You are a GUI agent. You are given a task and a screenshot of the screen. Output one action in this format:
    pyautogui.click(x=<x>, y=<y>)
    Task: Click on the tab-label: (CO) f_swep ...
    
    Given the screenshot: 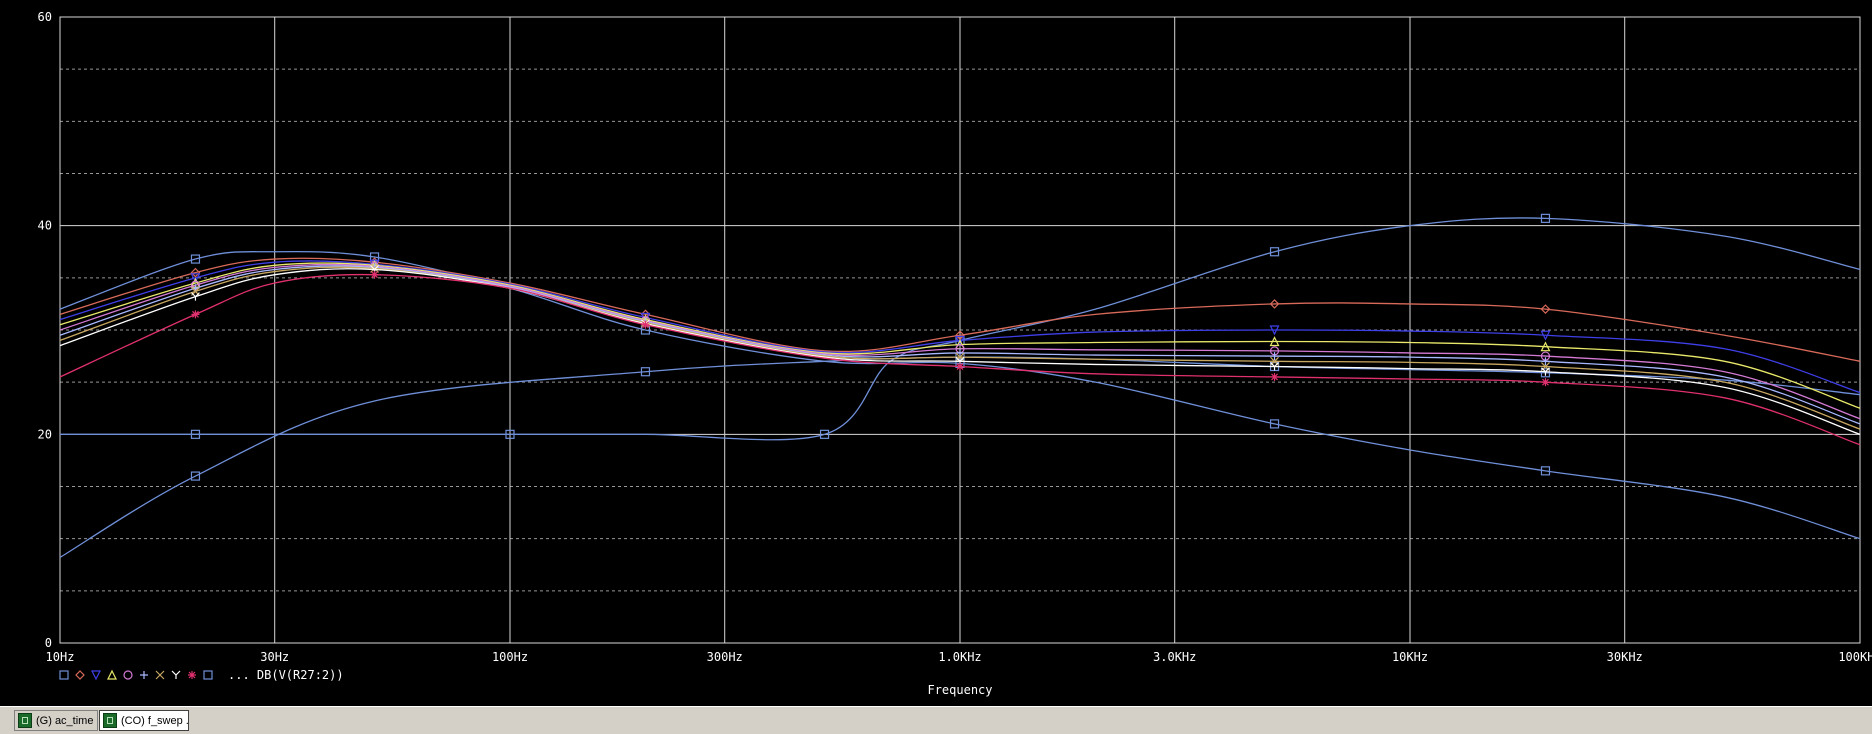 What is the action you would take?
    pyautogui.click(x=155, y=720)
    